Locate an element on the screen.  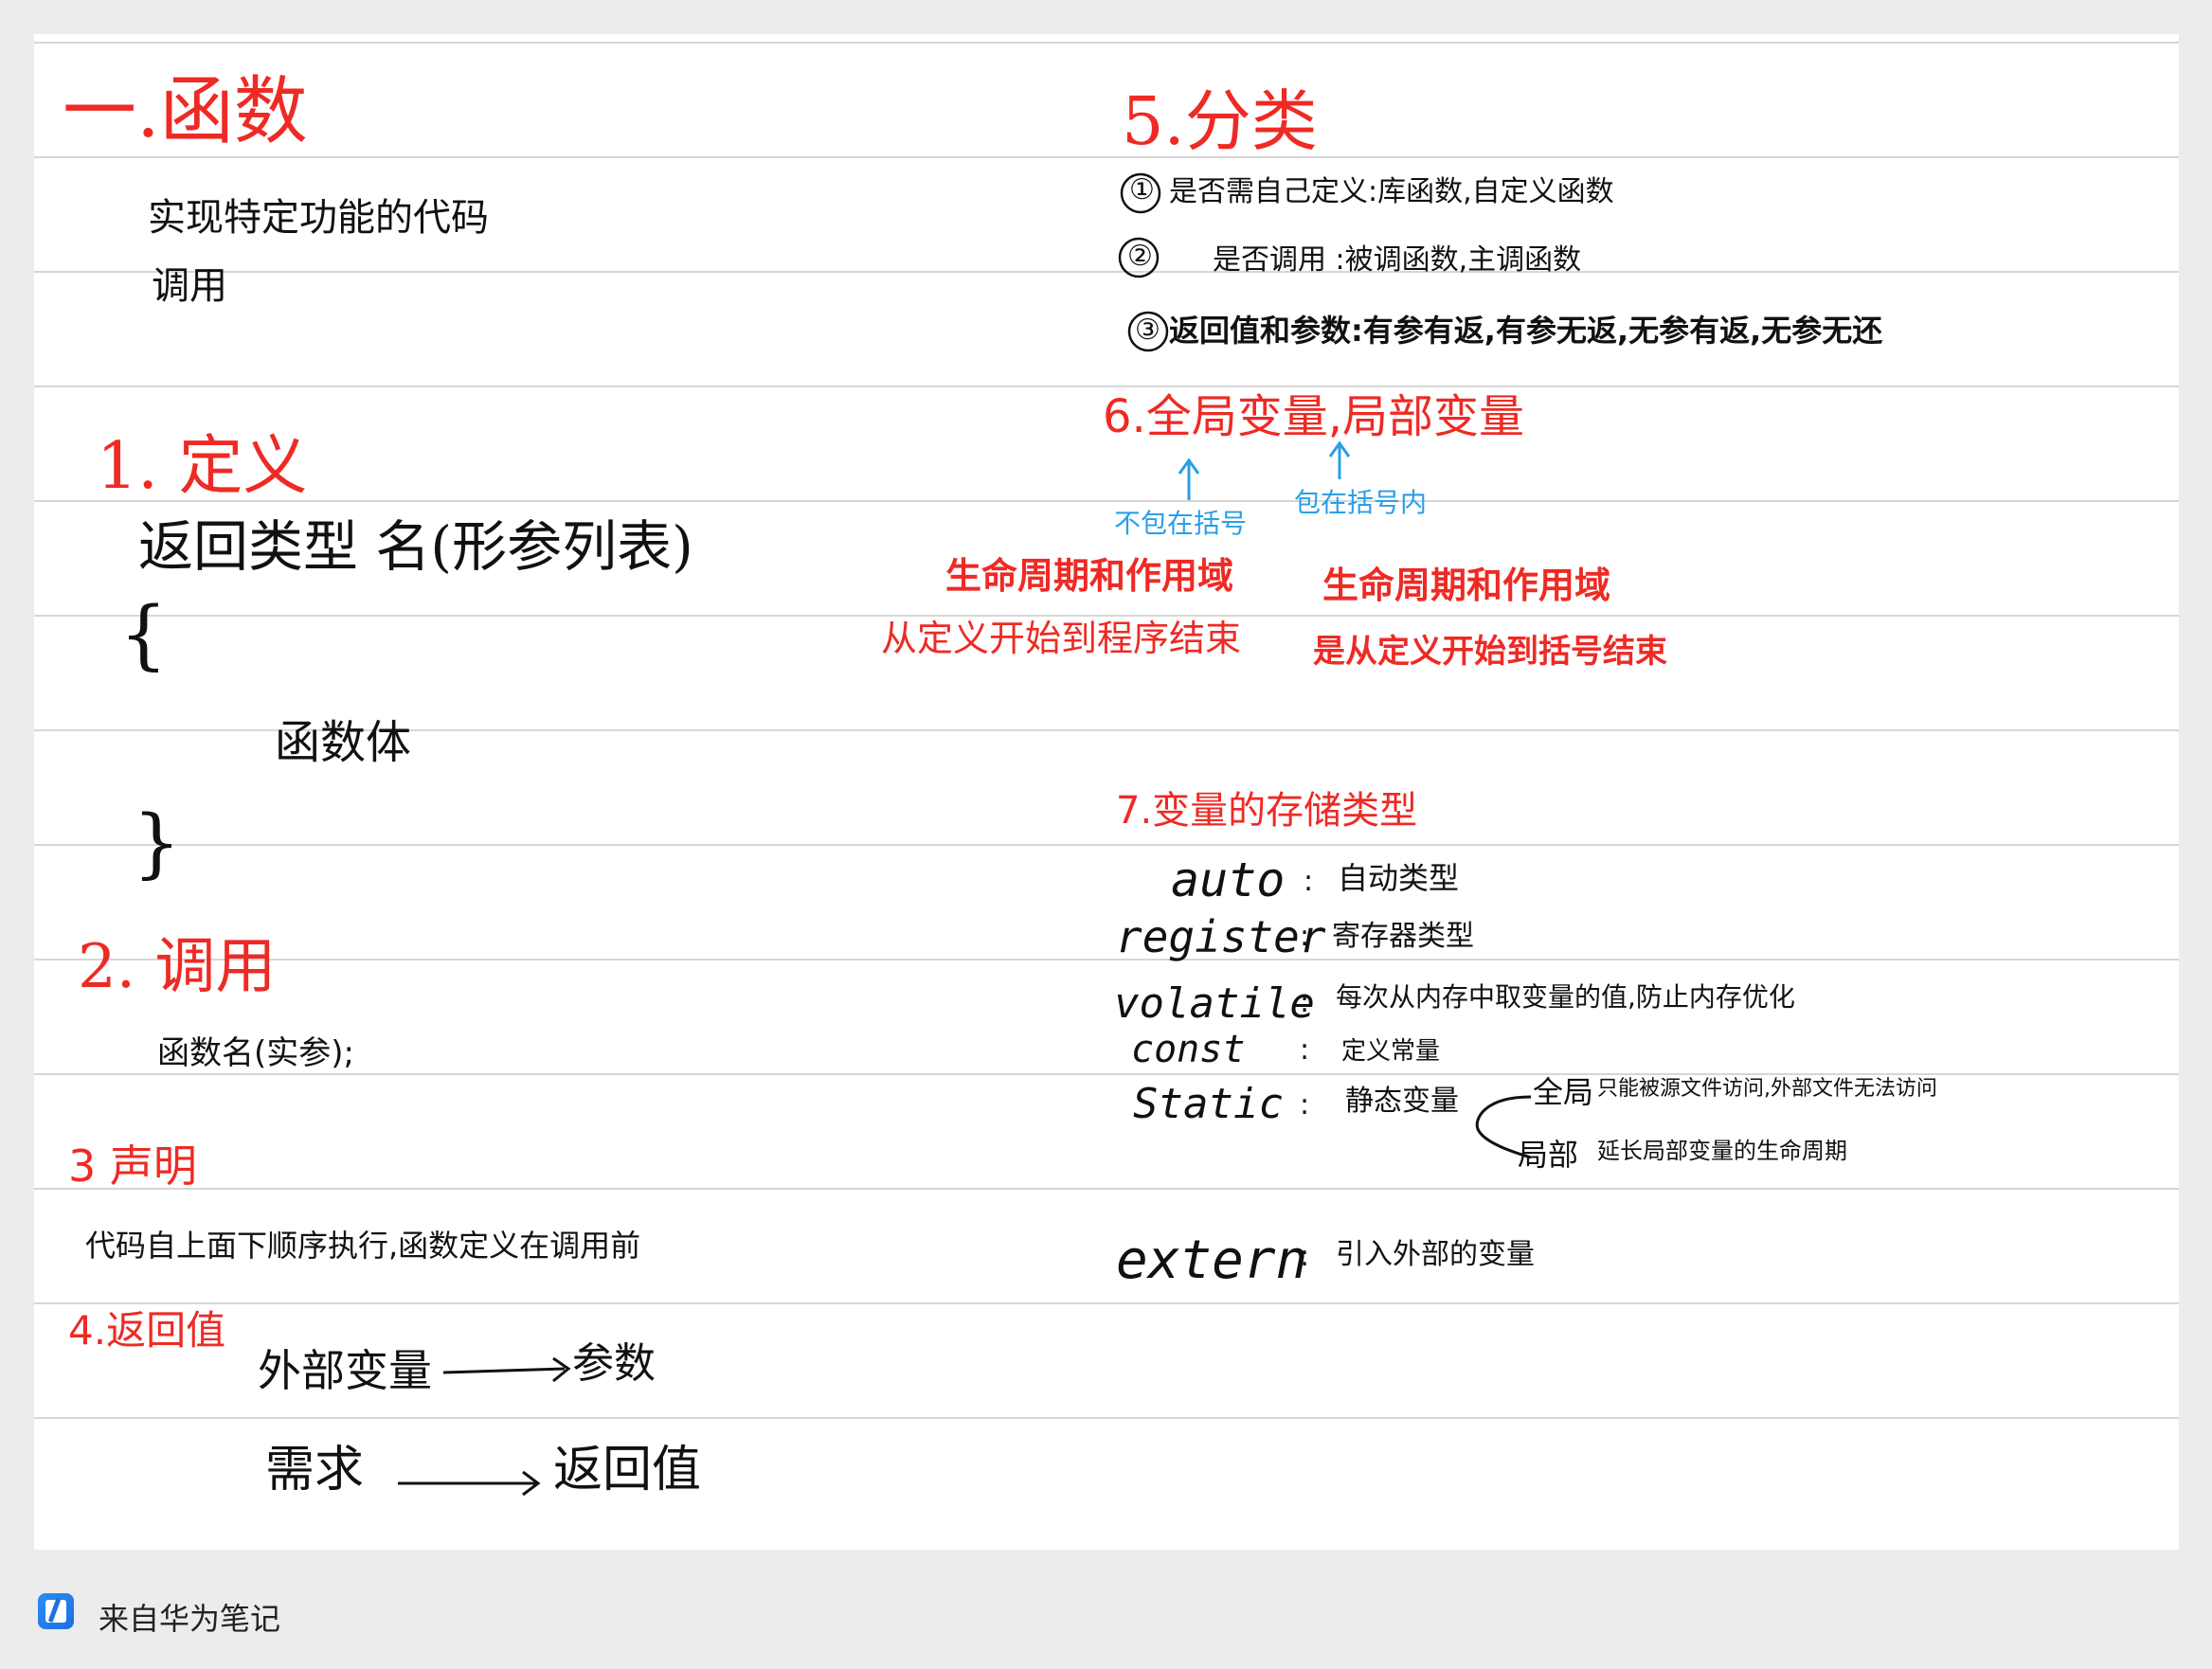
storage-kw-register: register is located at coordinates (1221, 936).